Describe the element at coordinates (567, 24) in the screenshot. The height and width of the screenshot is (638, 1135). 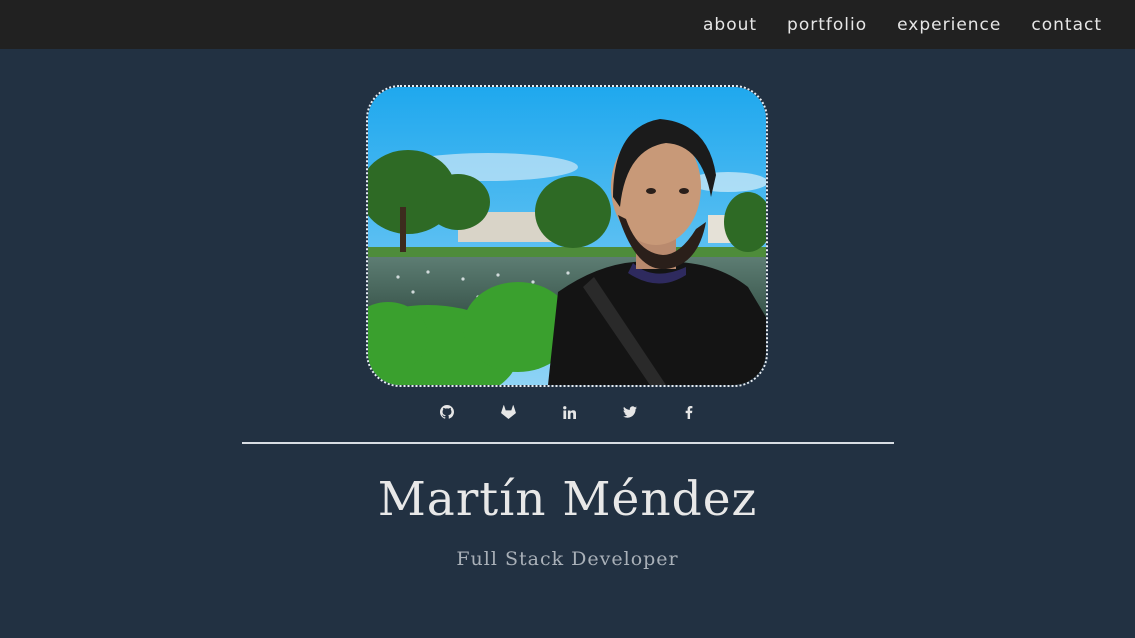
I see `top-navbar: about portfolio experience contact` at that location.